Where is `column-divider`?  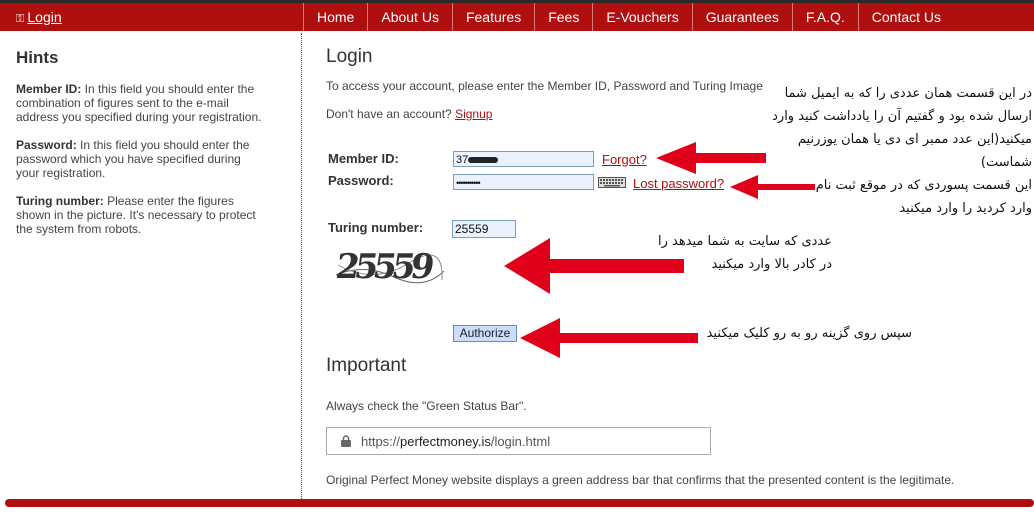
column-divider is located at coordinates (301, 267).